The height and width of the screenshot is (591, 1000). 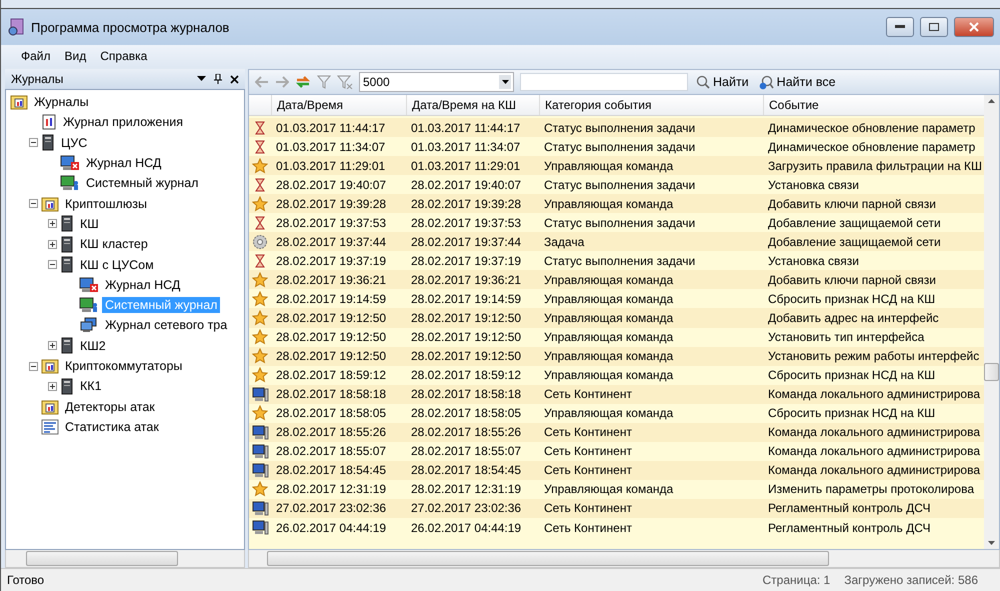 I want to click on tree-item: Криптокоммутаторы, so click(x=124, y=366).